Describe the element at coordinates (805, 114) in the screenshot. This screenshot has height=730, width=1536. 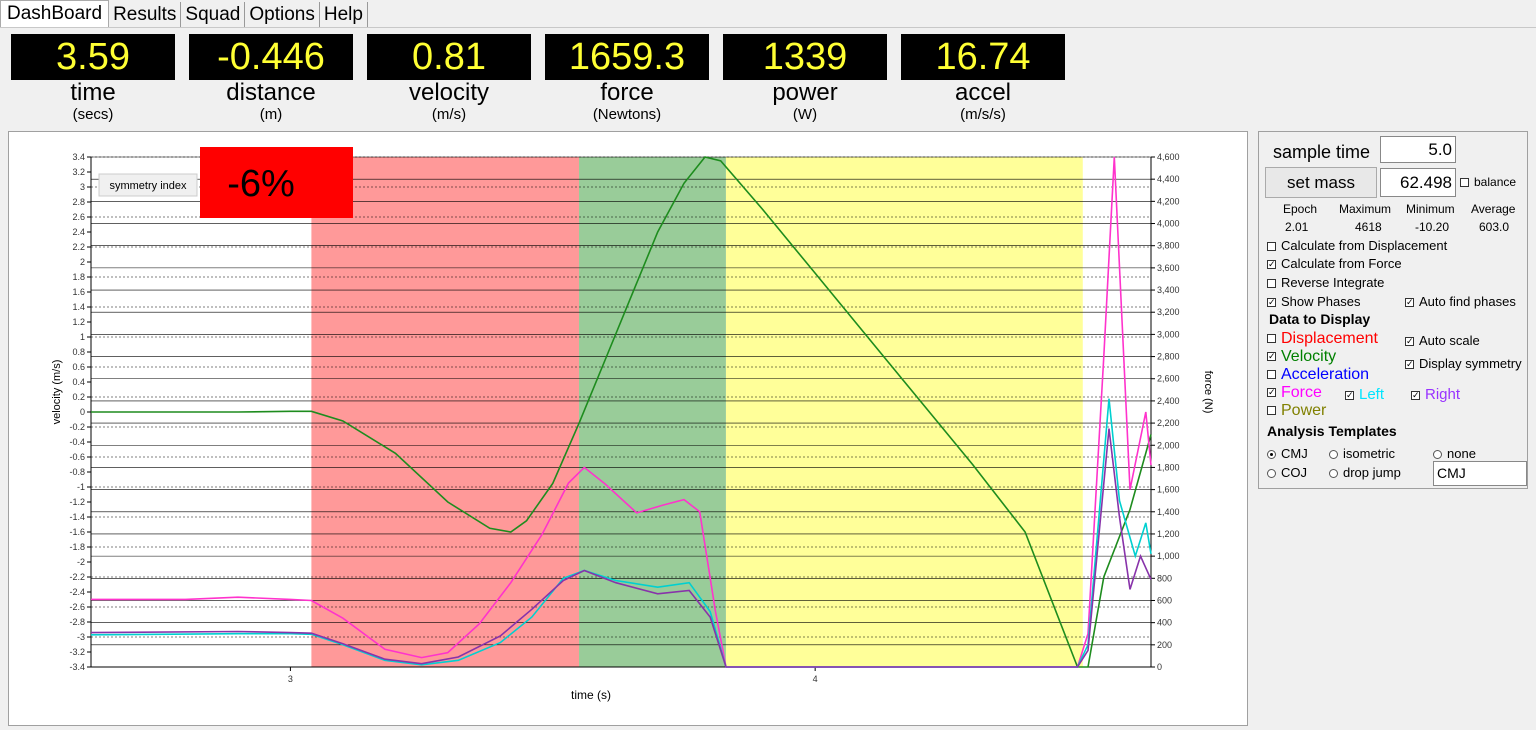
I see `metric-power-unit: (W)` at that location.